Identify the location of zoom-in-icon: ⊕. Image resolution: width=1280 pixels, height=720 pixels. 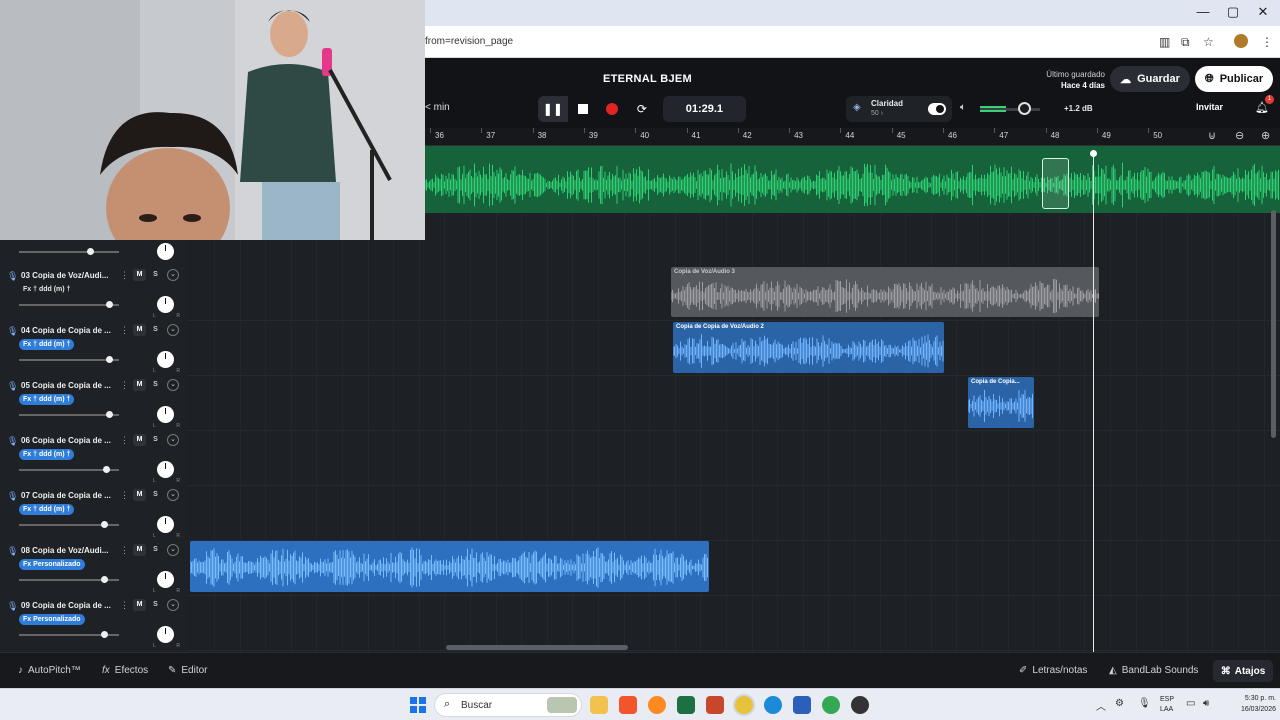
(1265, 135).